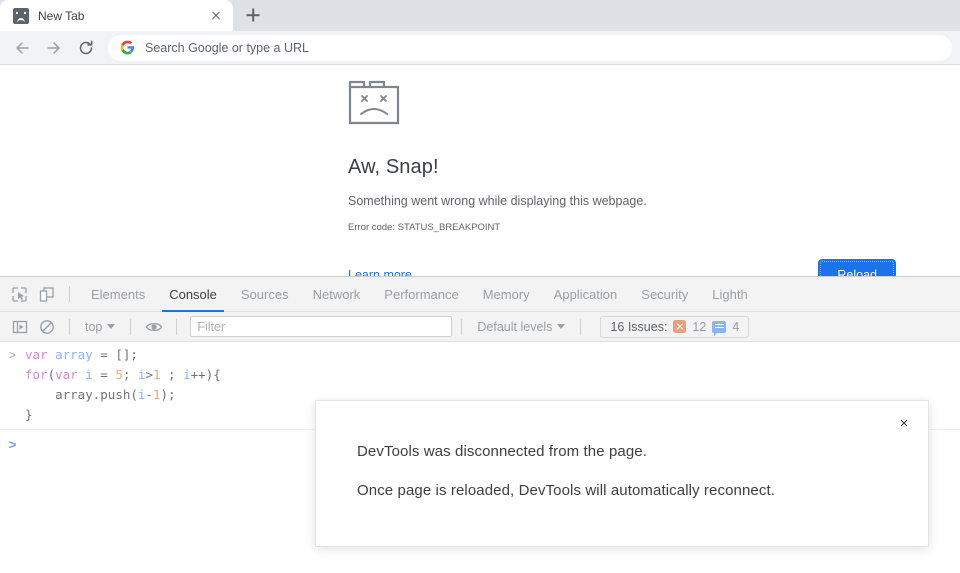  What do you see at coordinates (193, 294) in the screenshot?
I see `tab-console: Console` at bounding box center [193, 294].